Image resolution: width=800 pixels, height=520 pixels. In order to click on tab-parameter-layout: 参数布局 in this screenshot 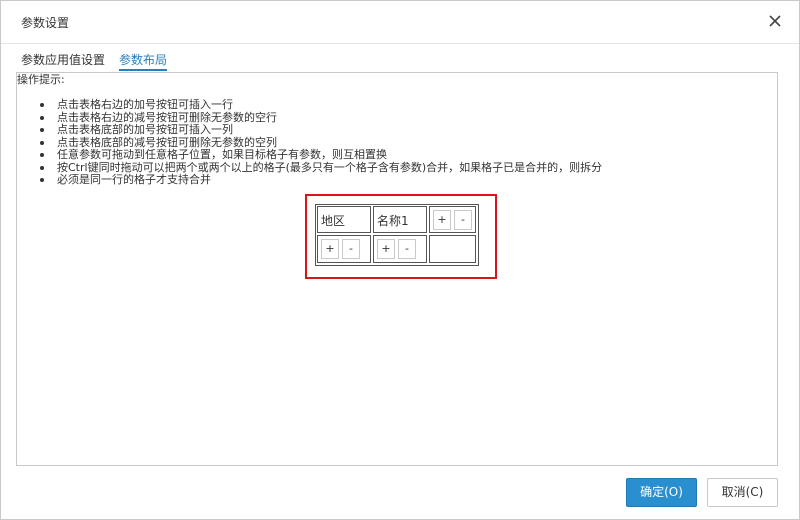, I will do `click(143, 61)`.